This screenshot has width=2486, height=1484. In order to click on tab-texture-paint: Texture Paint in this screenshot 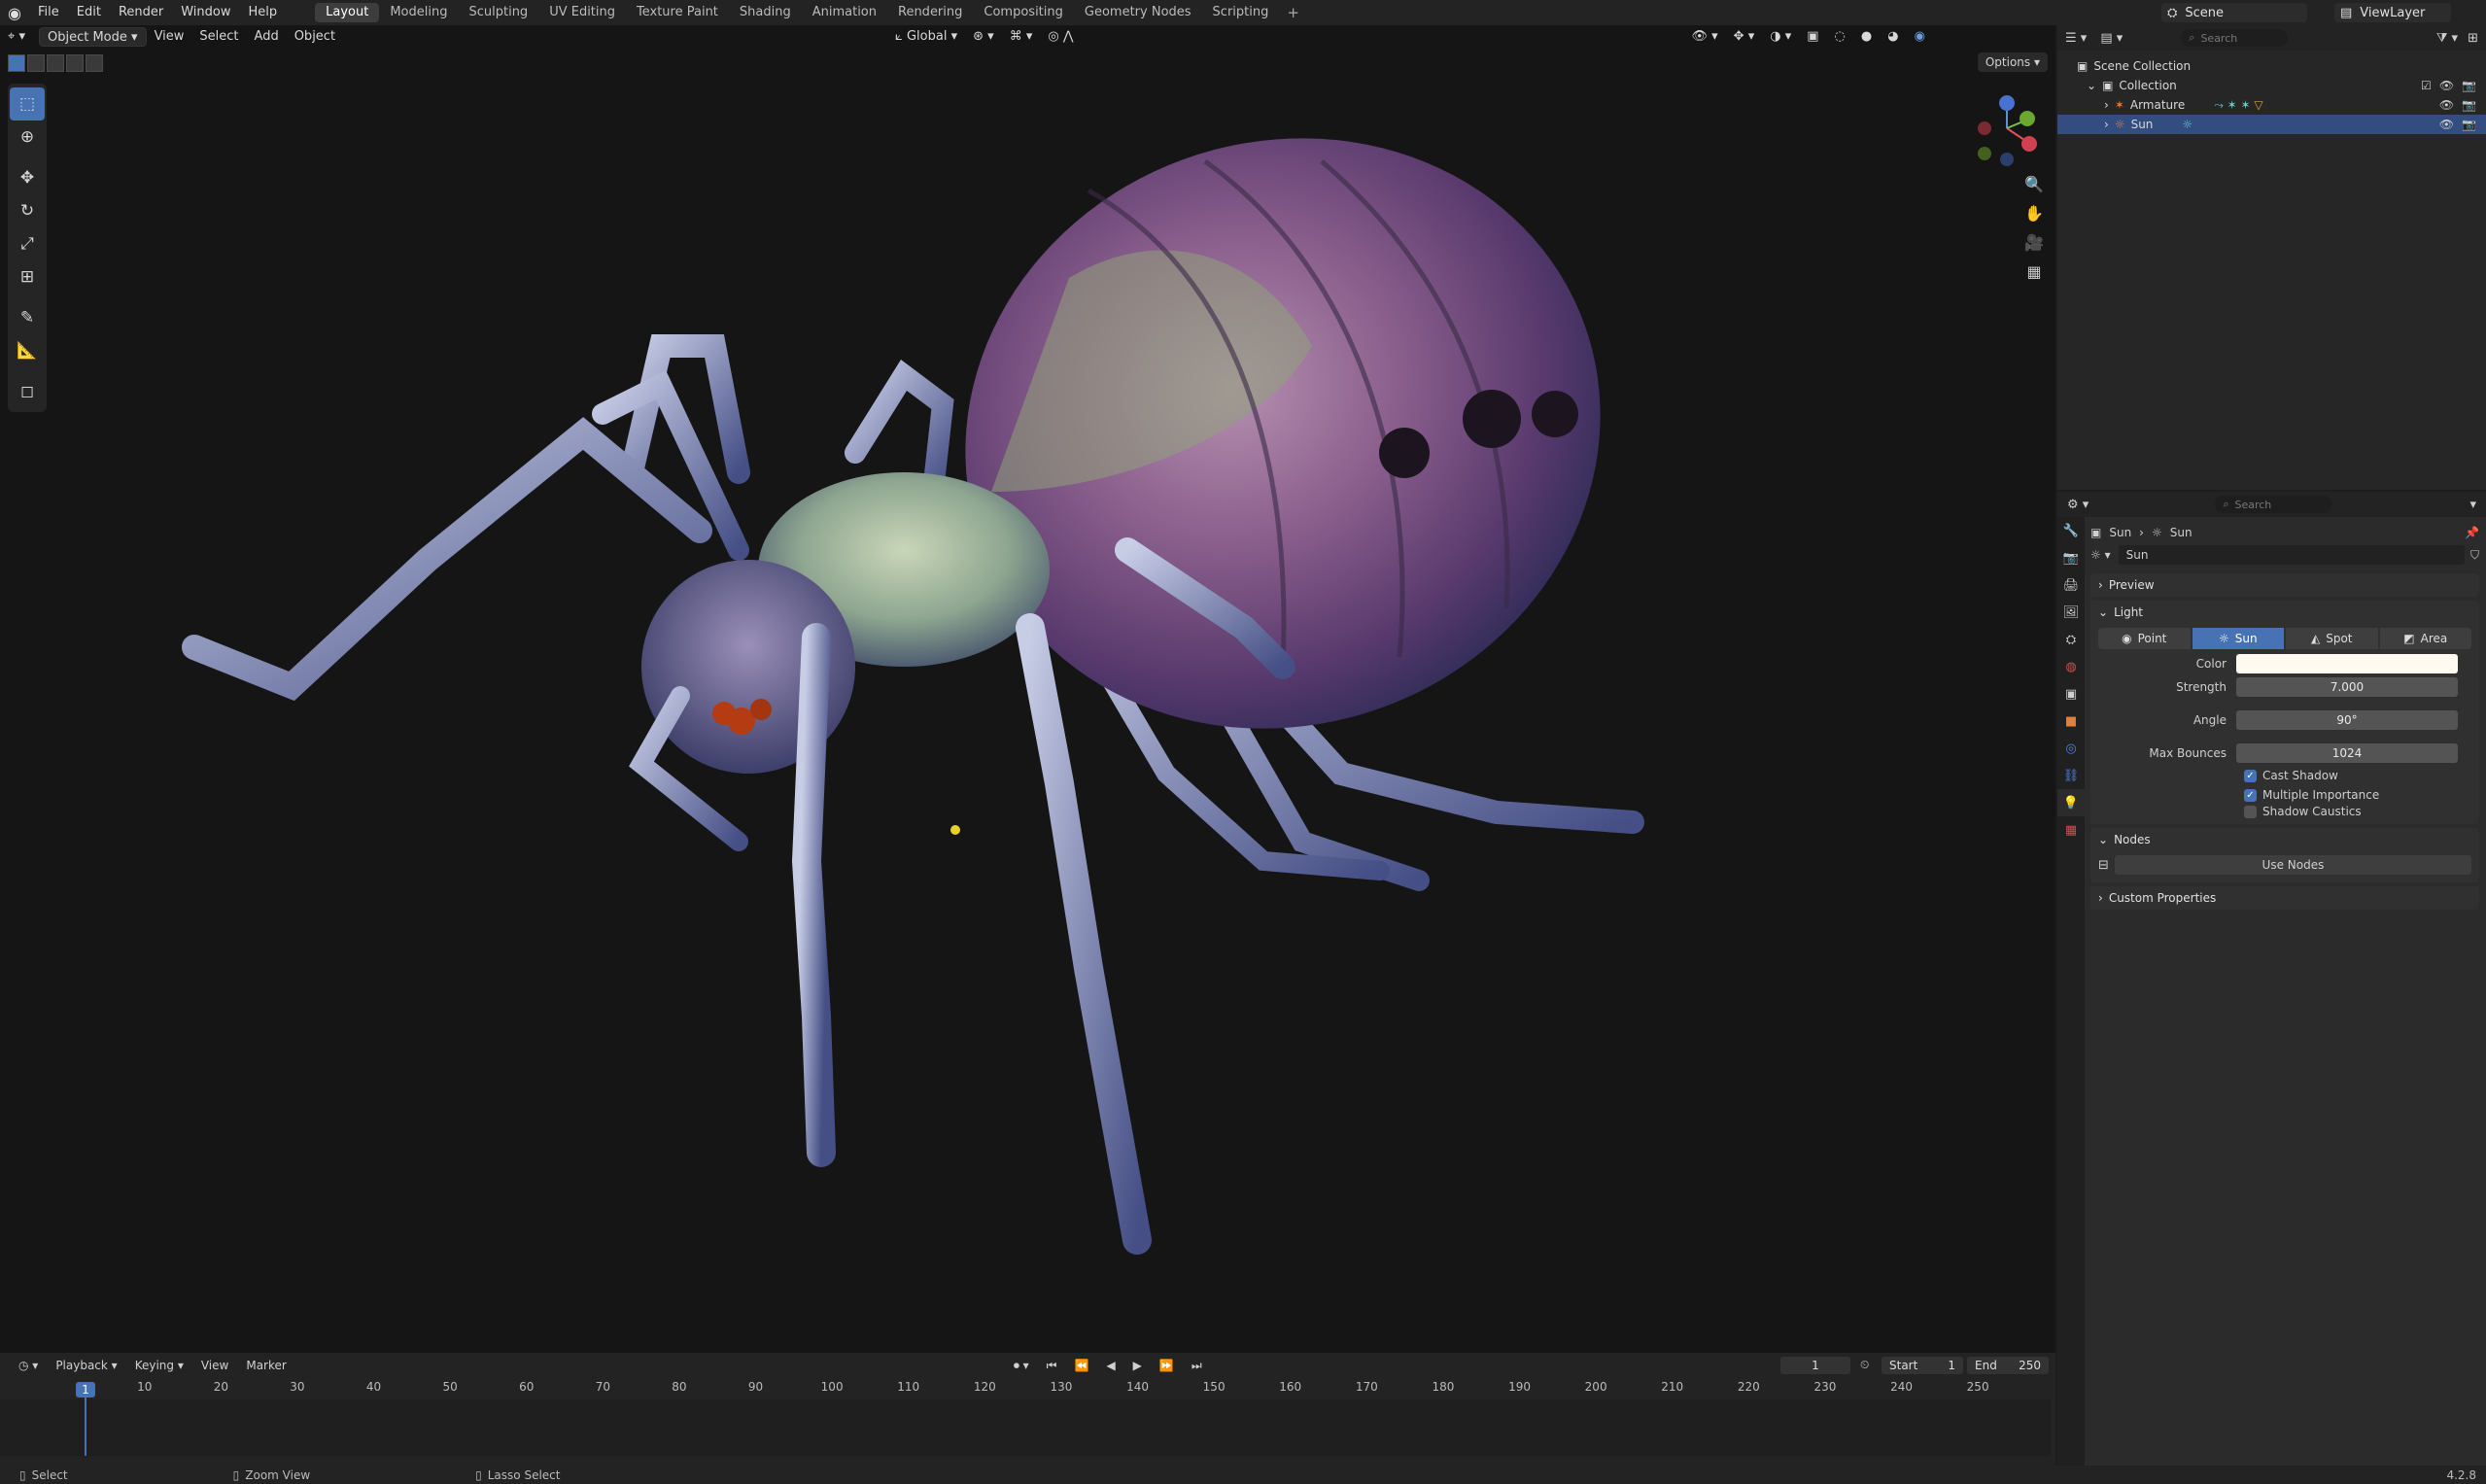, I will do `click(677, 12)`.